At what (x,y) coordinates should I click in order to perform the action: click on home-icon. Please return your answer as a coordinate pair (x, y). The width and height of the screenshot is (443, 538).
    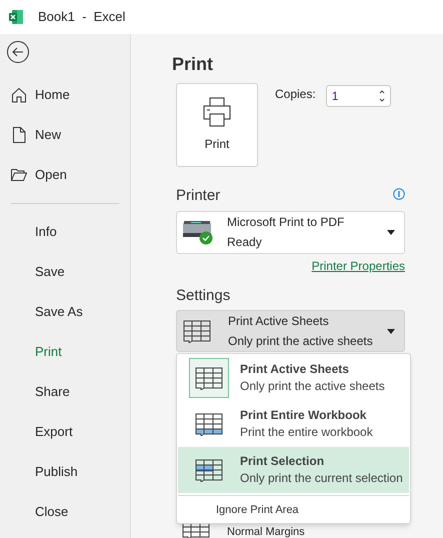
    Looking at the image, I should click on (19, 95).